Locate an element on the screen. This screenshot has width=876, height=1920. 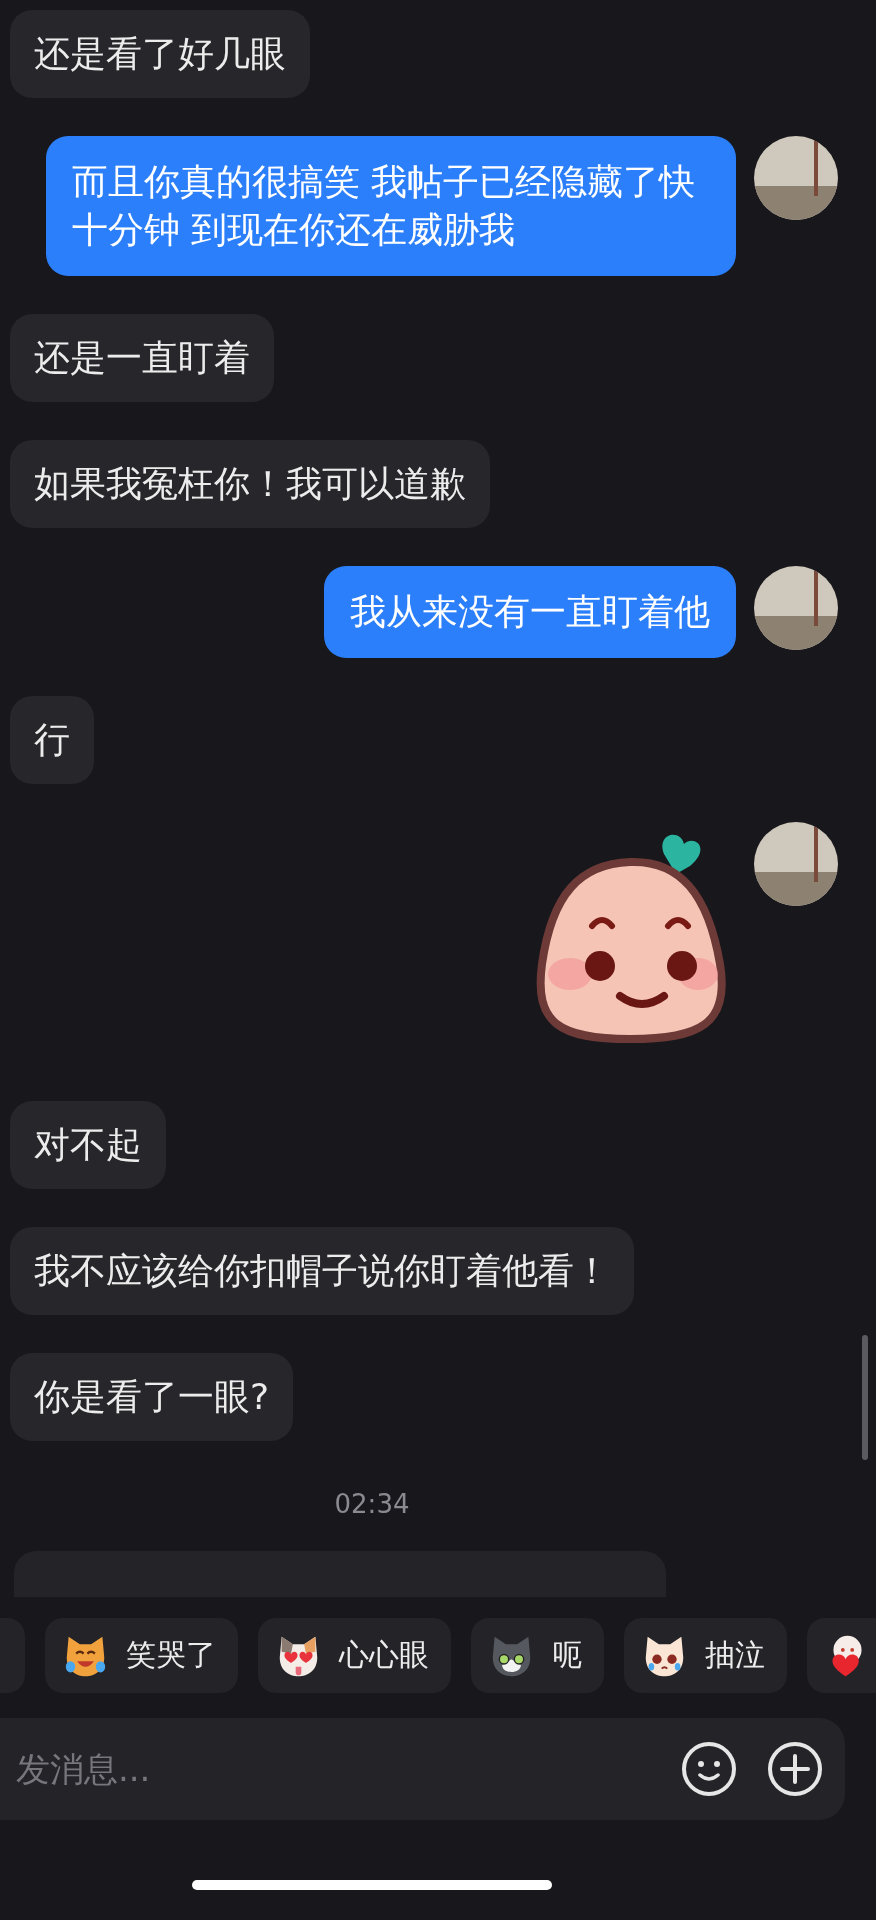
message-bubble: 行 is located at coordinates (52, 740).